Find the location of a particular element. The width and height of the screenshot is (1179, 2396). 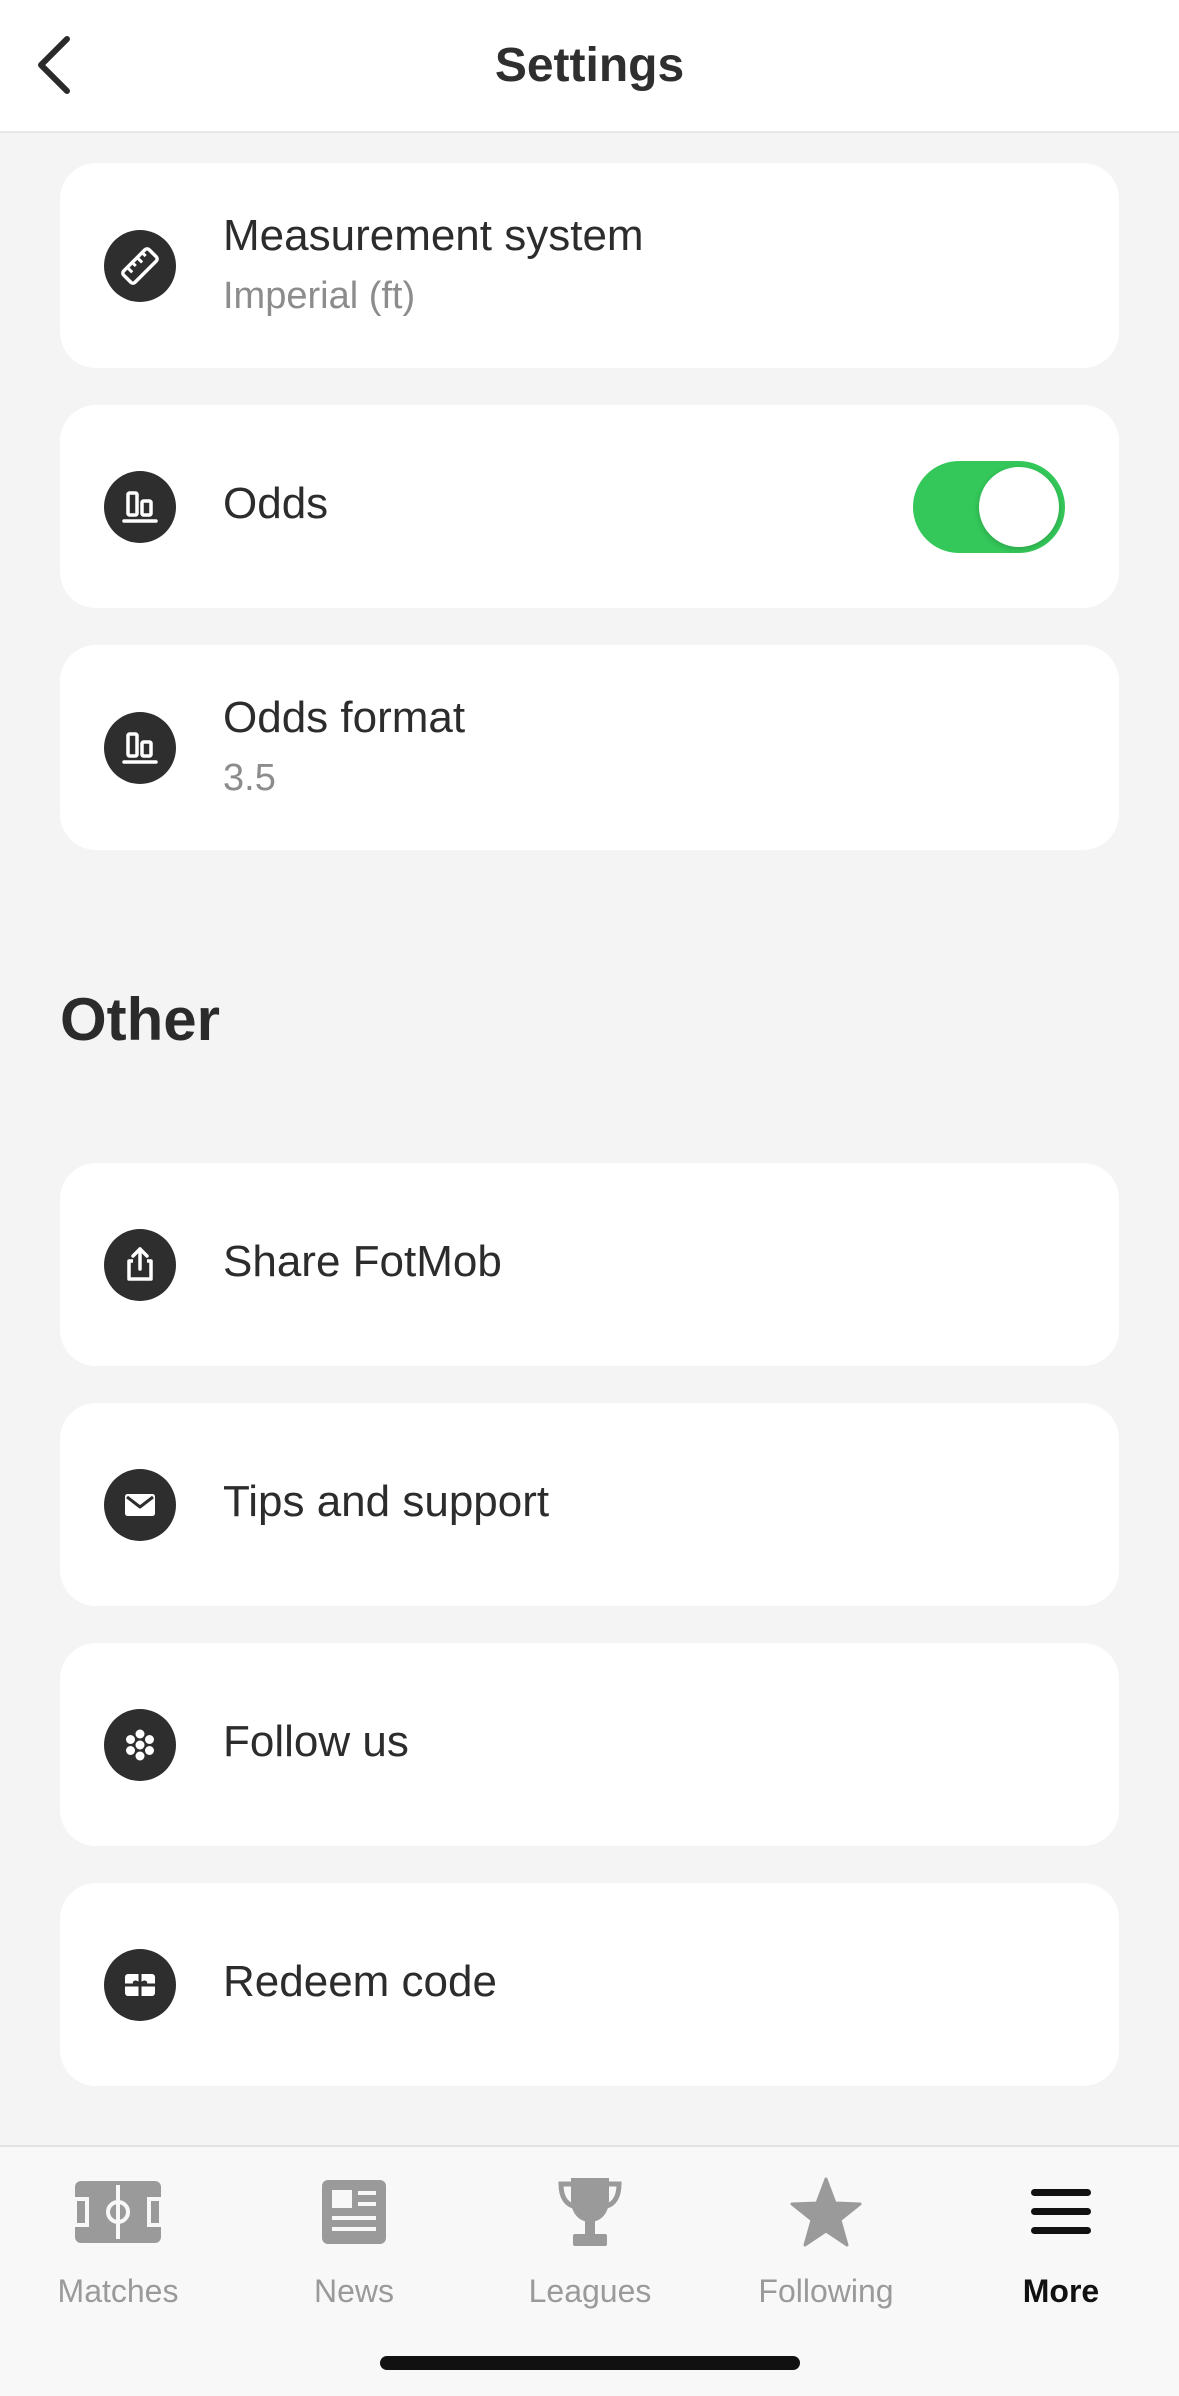

trophy-icon is located at coordinates (590, 2212).